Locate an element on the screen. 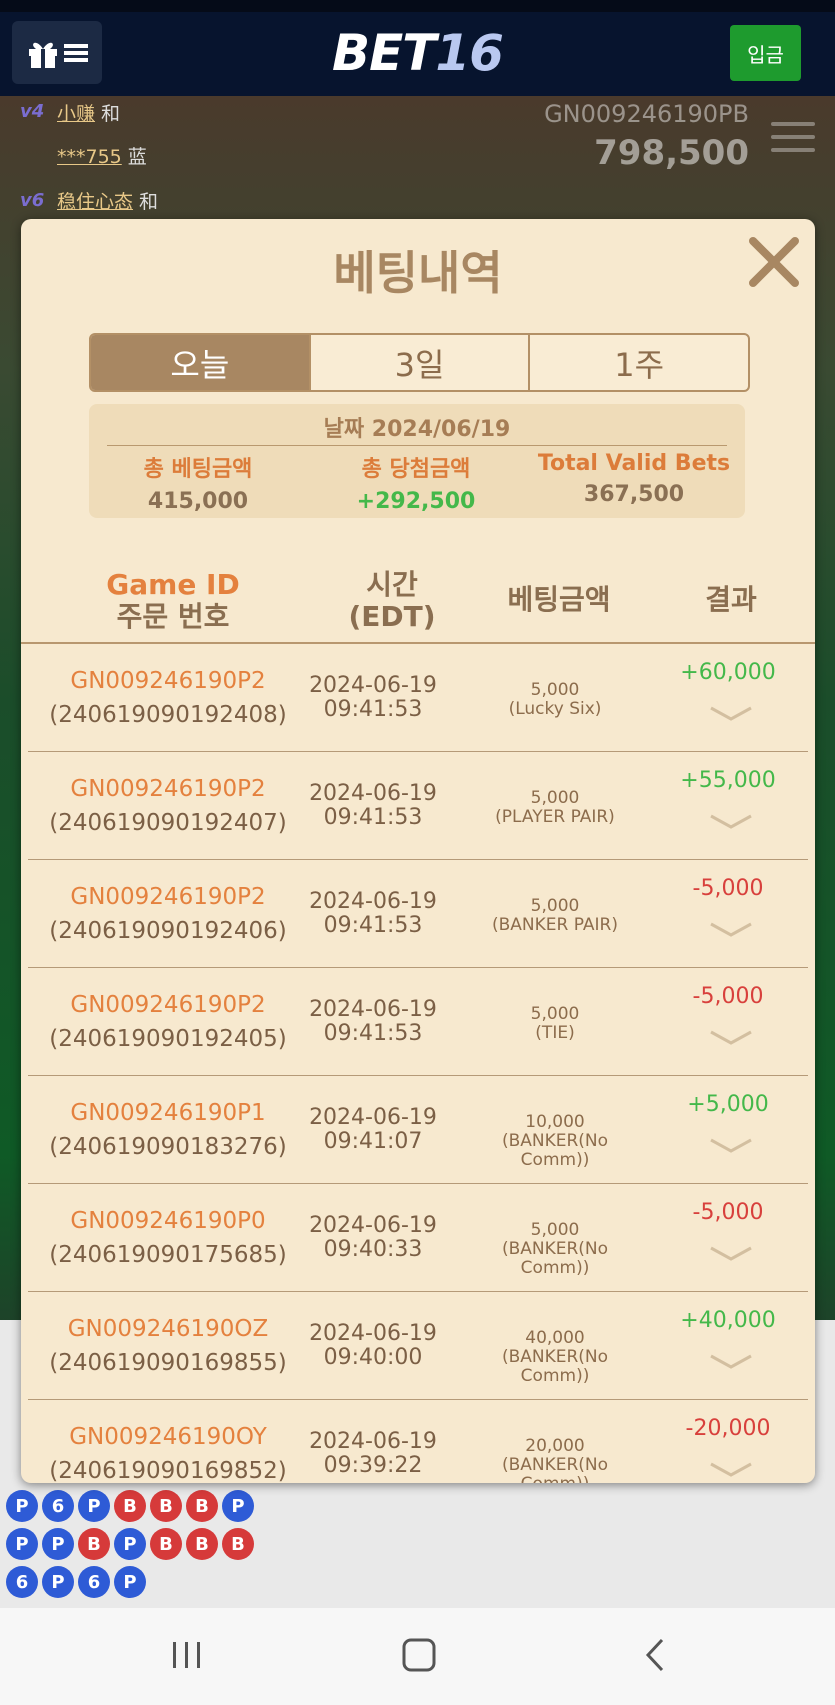 Image resolution: width=835 pixels, height=1705 pixels. row-result: +5,000 is located at coordinates (728, 1104).